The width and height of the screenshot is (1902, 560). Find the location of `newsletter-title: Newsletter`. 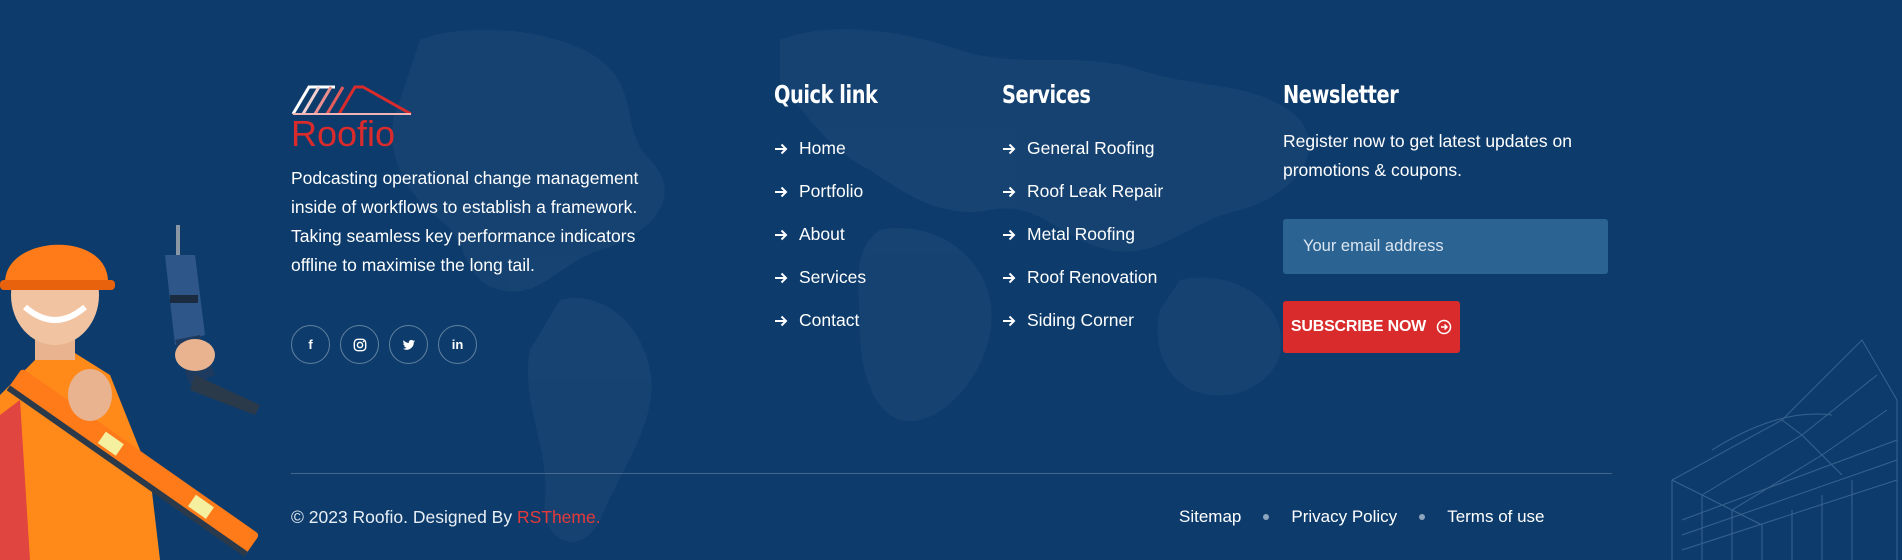

newsletter-title: Newsletter is located at coordinates (1341, 94).